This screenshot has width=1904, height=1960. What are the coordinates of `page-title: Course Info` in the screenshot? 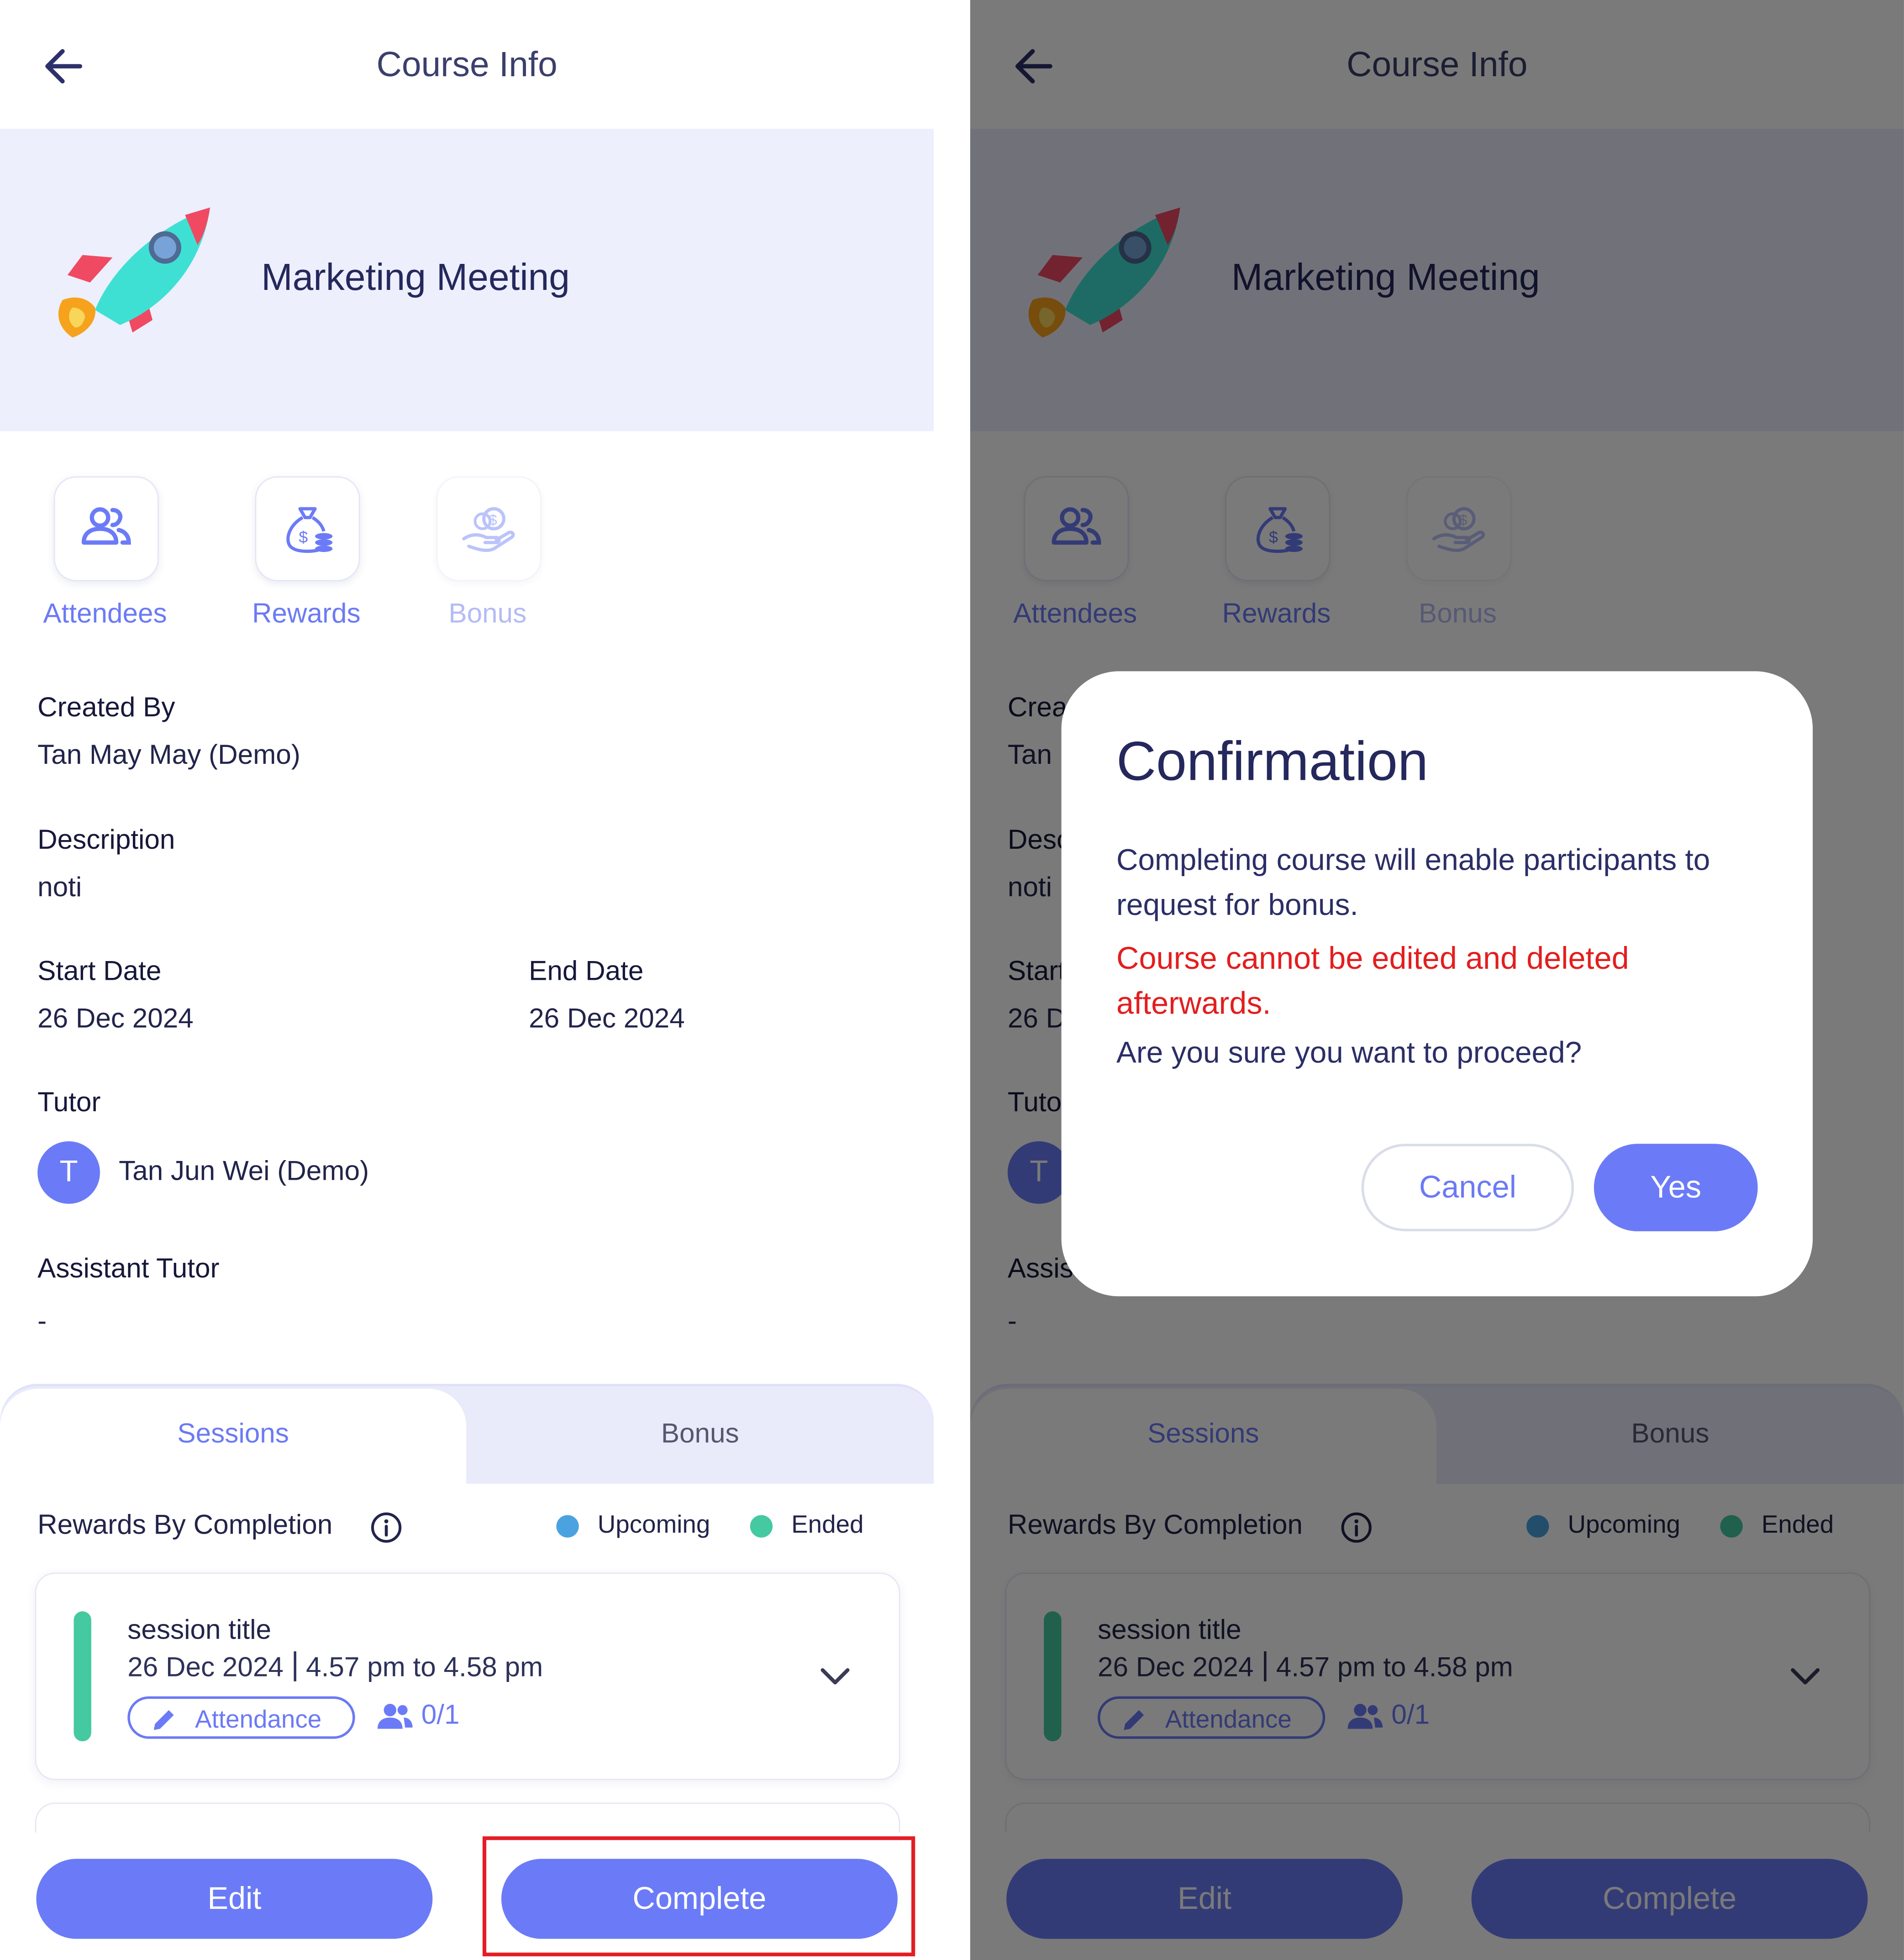 It's located at (467, 64).